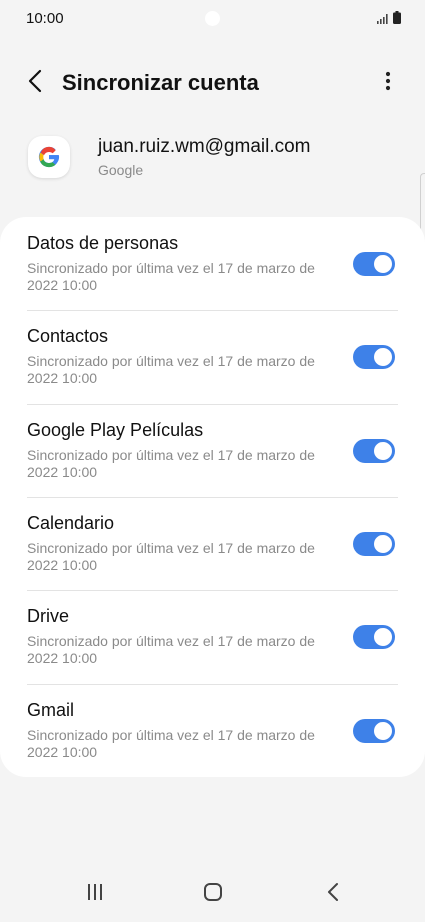 Image resolution: width=425 pixels, height=922 pixels. I want to click on navigation-bar, so click(212, 894).